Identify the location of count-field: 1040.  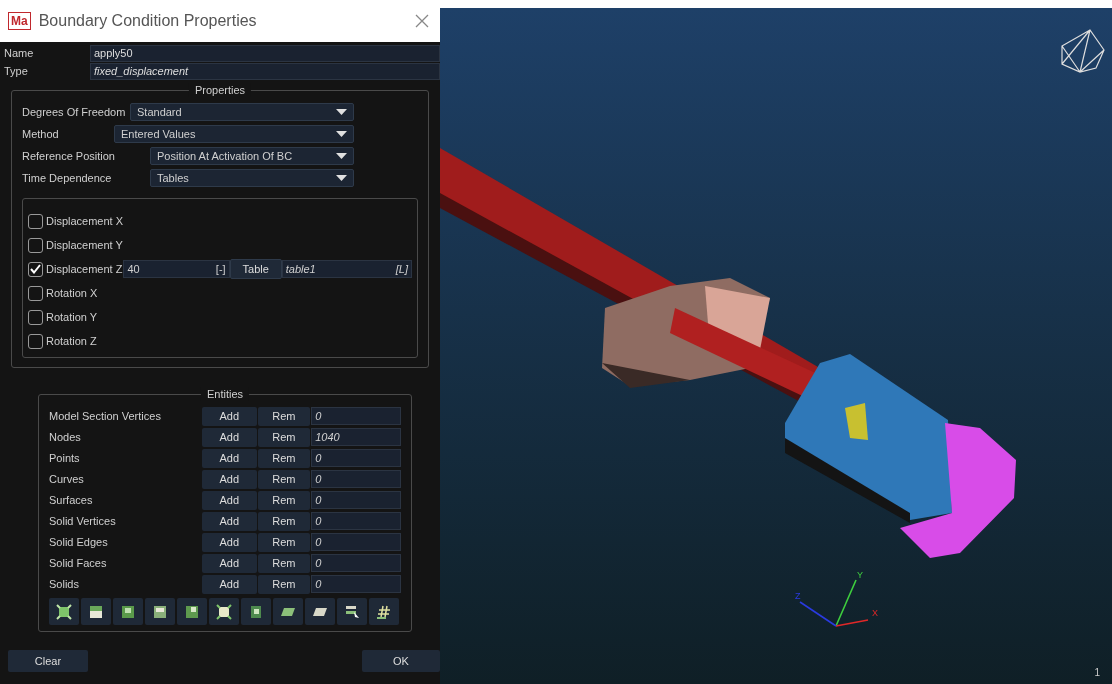
(356, 437).